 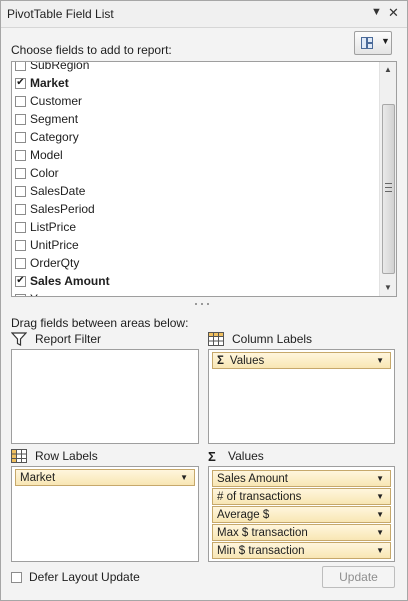 I want to click on defer-layout-update: Defer Layout Update, so click(x=75, y=577).